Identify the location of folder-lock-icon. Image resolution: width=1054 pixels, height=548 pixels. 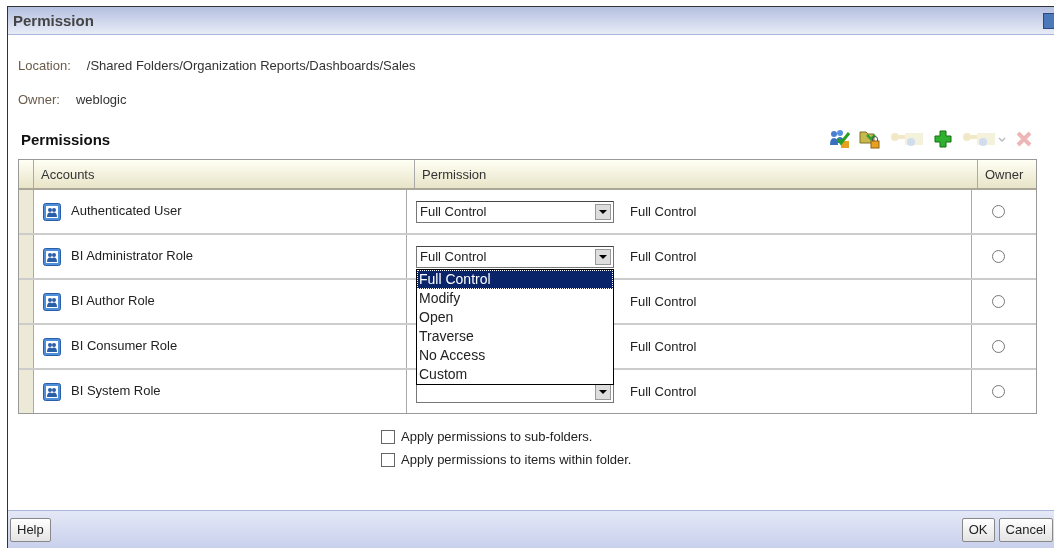
(870, 139).